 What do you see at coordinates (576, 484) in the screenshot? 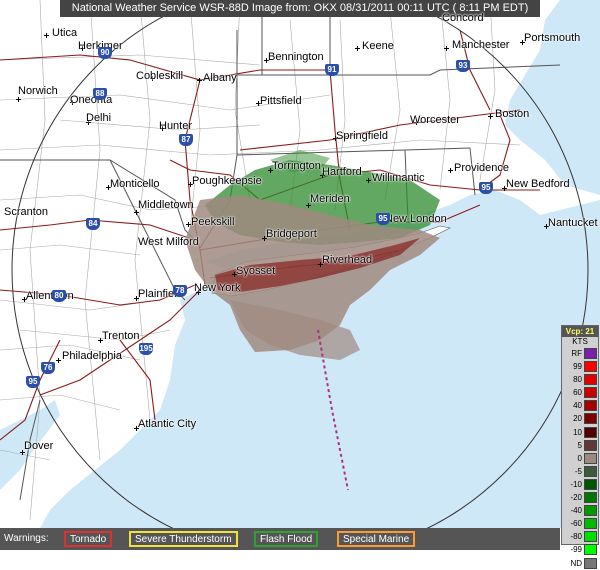
I see `legend-label: -10` at bounding box center [576, 484].